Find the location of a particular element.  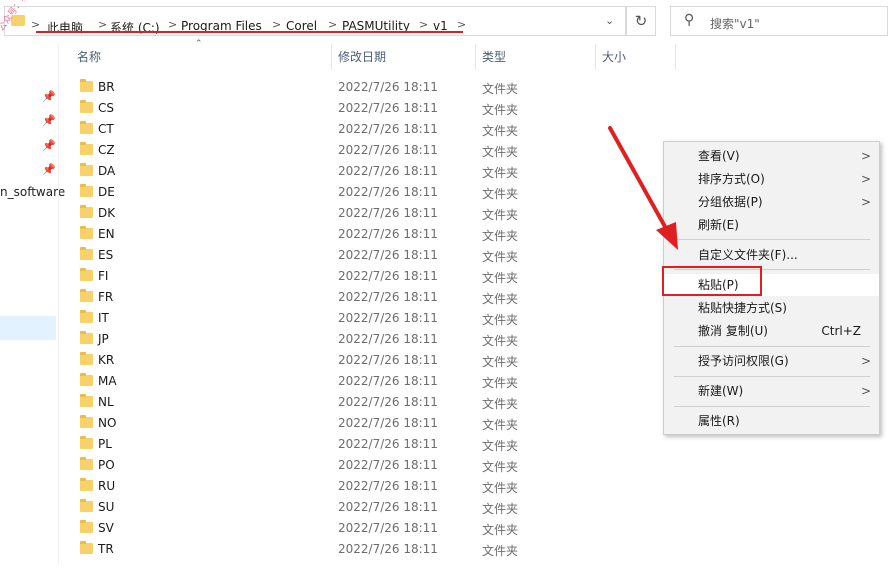

file-row: JP 2022/7/26 18:11 文件夹 is located at coordinates (340, 339).